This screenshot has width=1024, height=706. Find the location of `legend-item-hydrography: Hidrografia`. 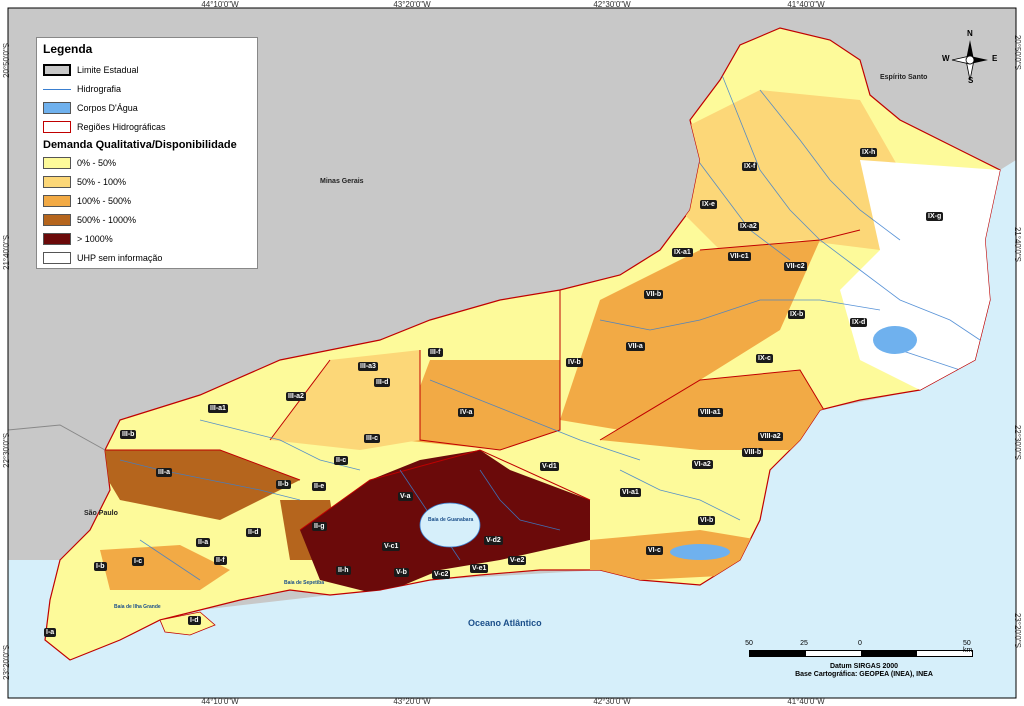

legend-item-hydrography: Hidrografia is located at coordinates (147, 88).